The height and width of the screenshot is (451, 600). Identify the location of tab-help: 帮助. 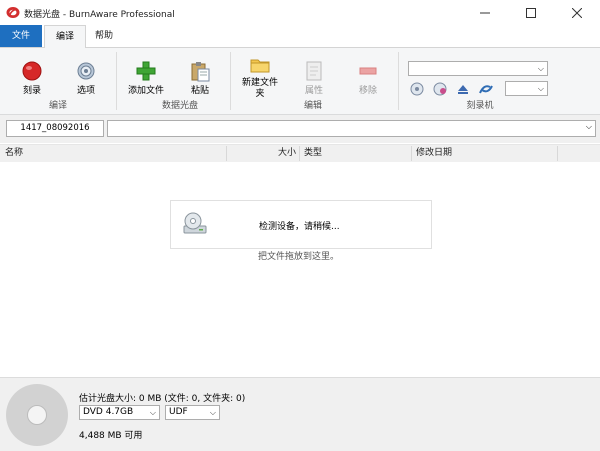
(104, 36).